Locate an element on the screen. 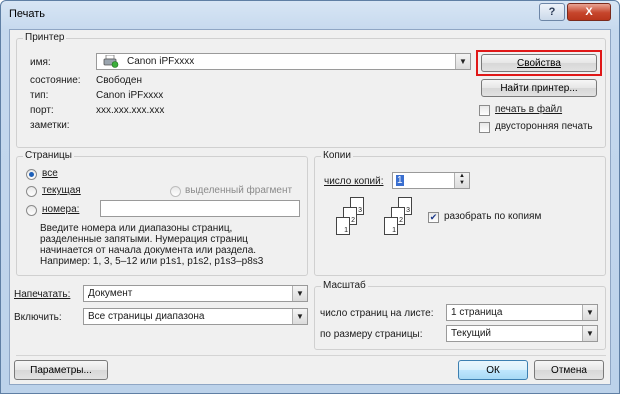 The width and height of the screenshot is (620, 394). title-bar: Печать ? X is located at coordinates (310, 15).